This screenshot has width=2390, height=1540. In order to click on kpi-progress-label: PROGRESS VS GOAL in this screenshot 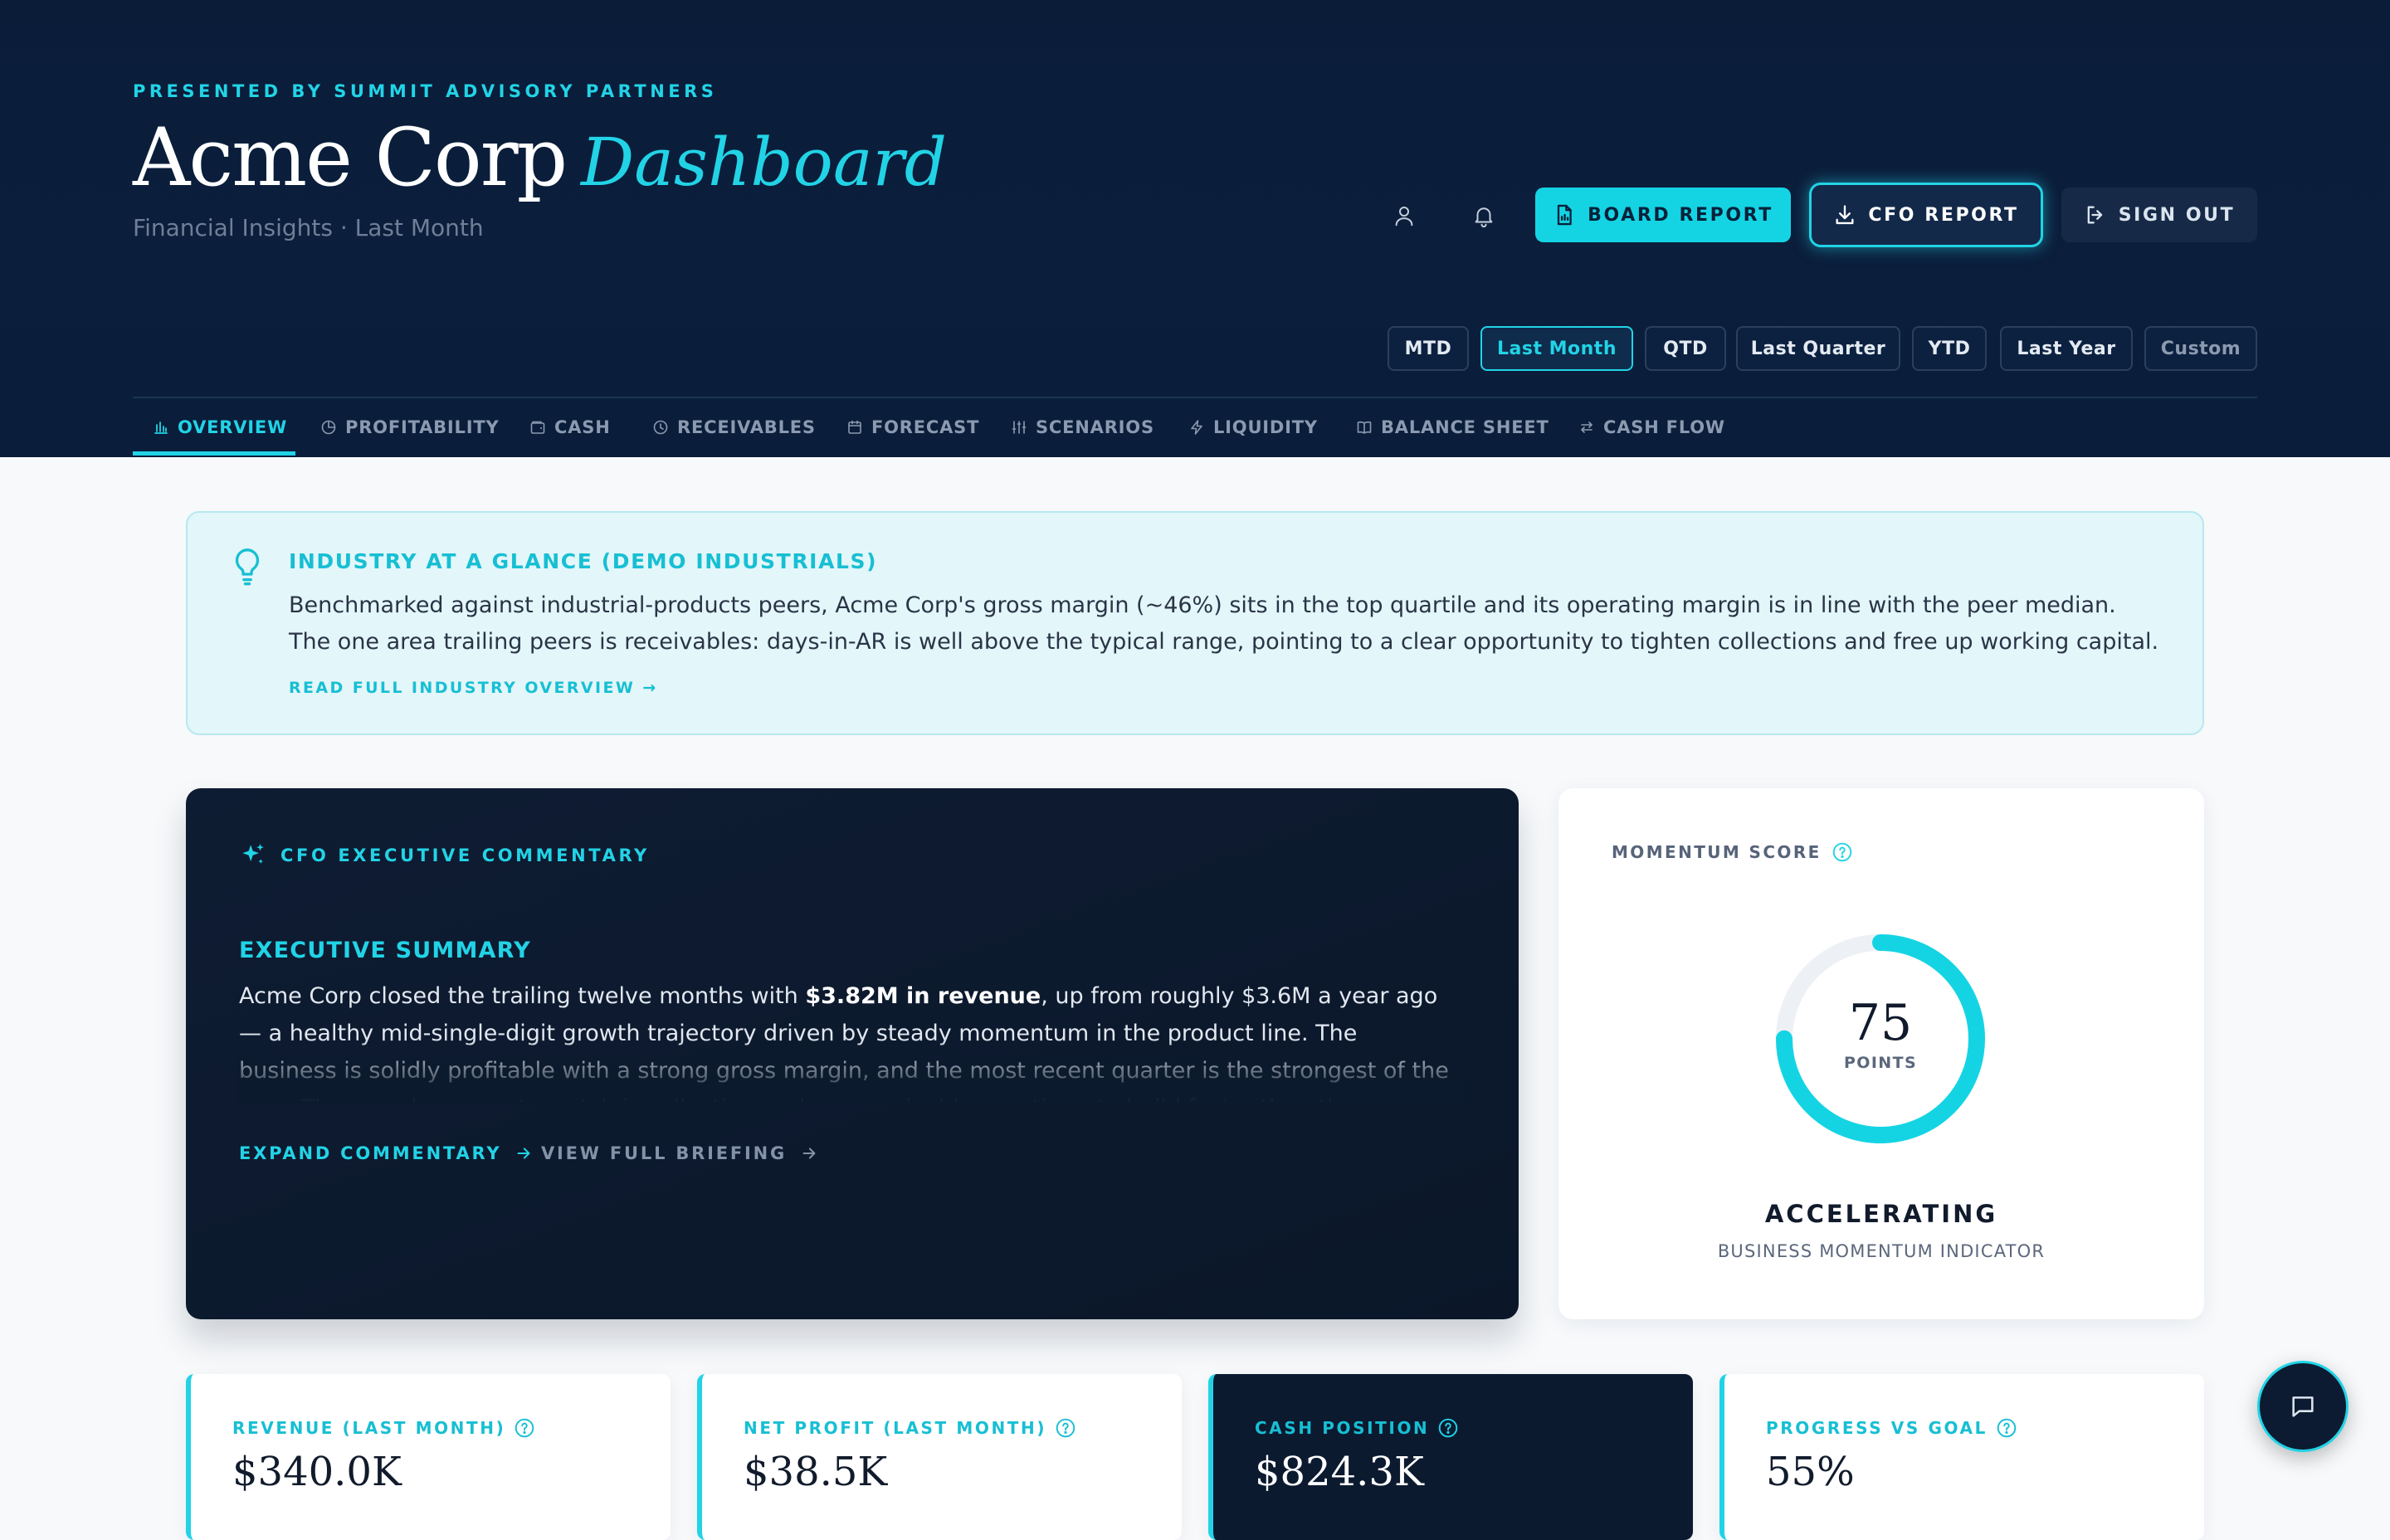, I will do `click(1877, 1428)`.